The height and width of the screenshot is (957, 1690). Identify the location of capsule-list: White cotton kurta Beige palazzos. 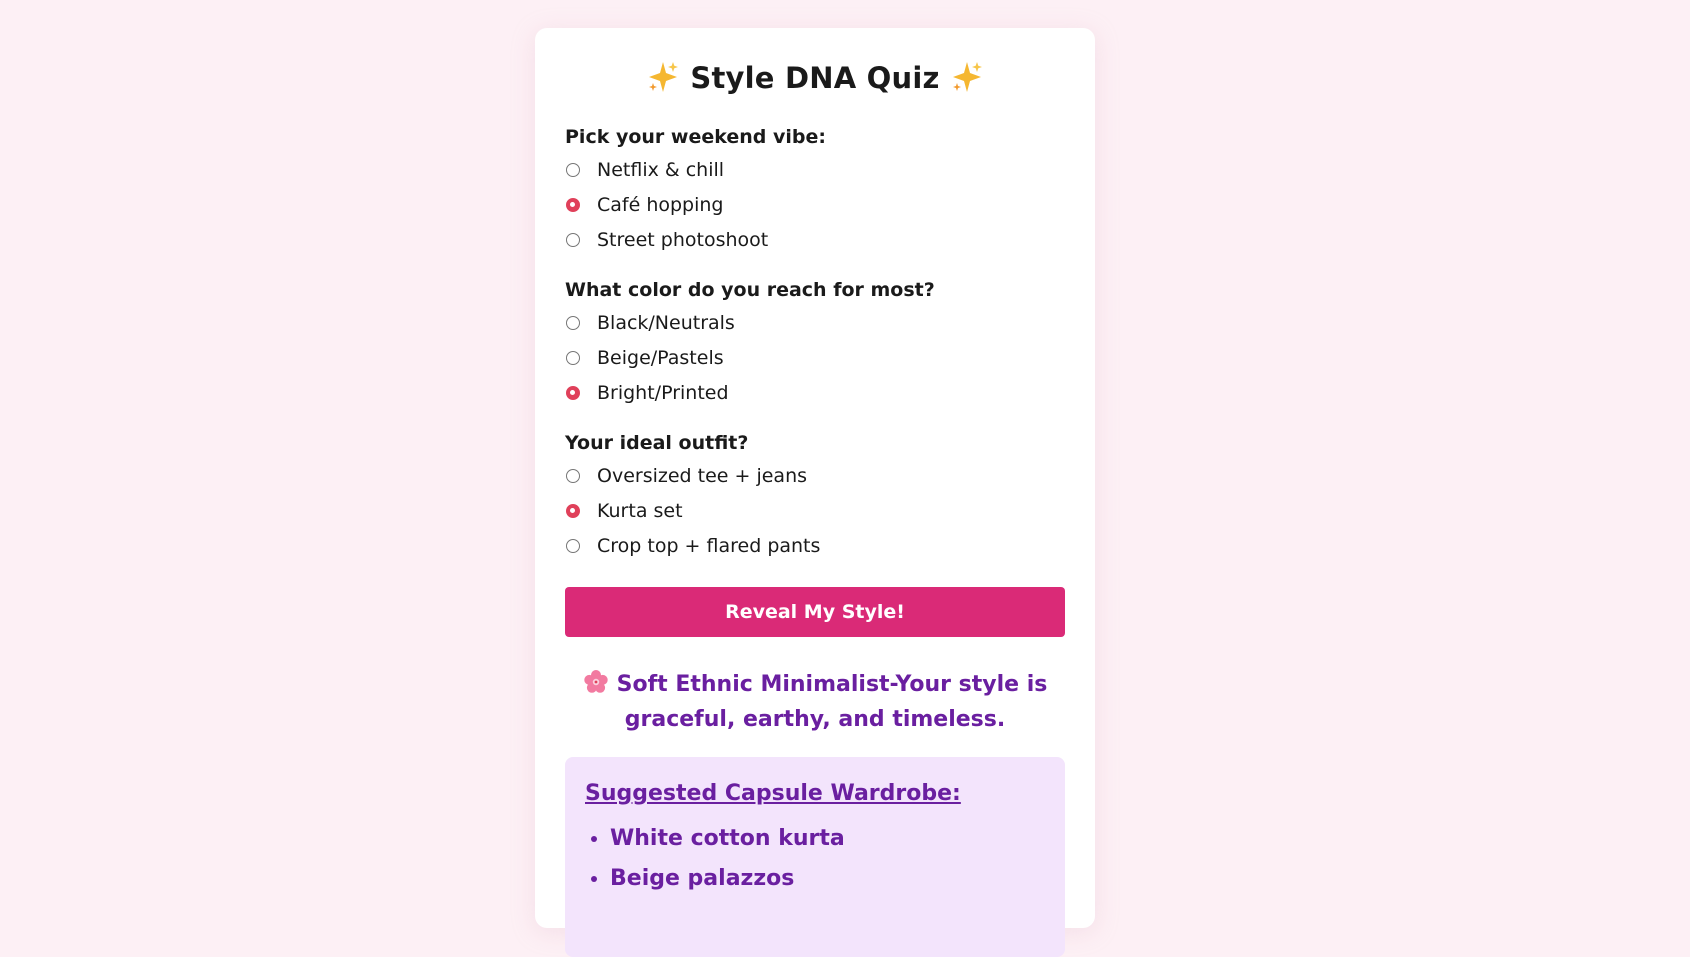
(815, 859).